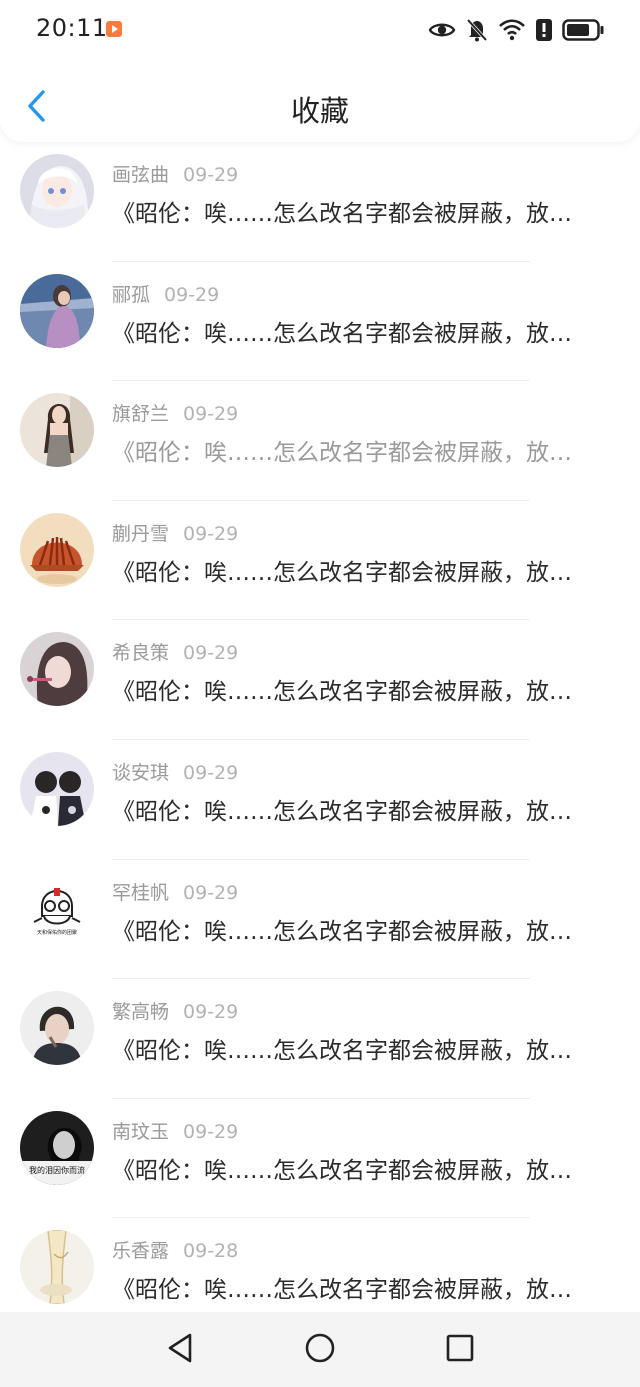 Image resolution: width=640 pixels, height=1387 pixels. What do you see at coordinates (114, 29) in the screenshot?
I see `app-notification-icon` at bounding box center [114, 29].